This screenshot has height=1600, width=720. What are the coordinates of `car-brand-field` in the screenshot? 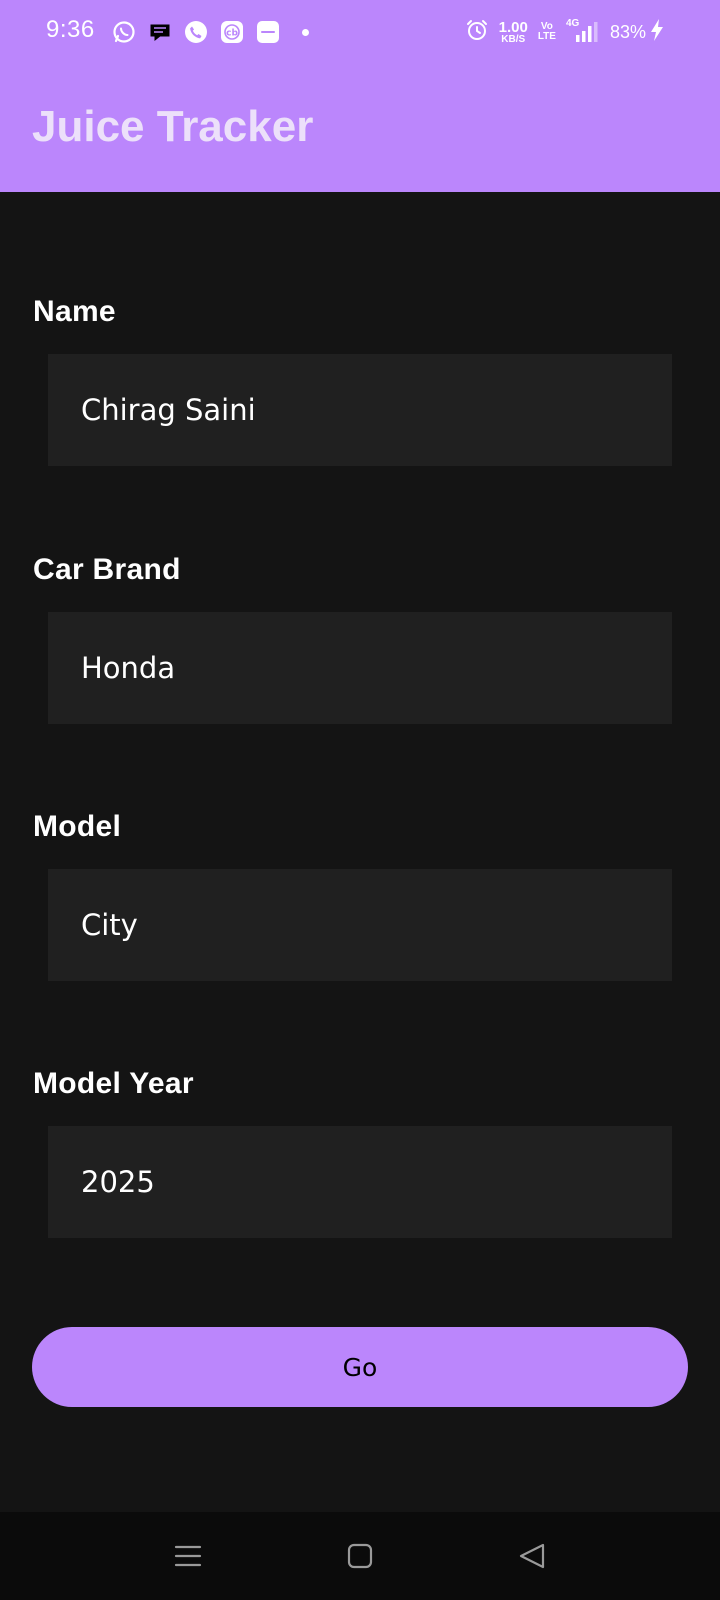 It's located at (360, 668).